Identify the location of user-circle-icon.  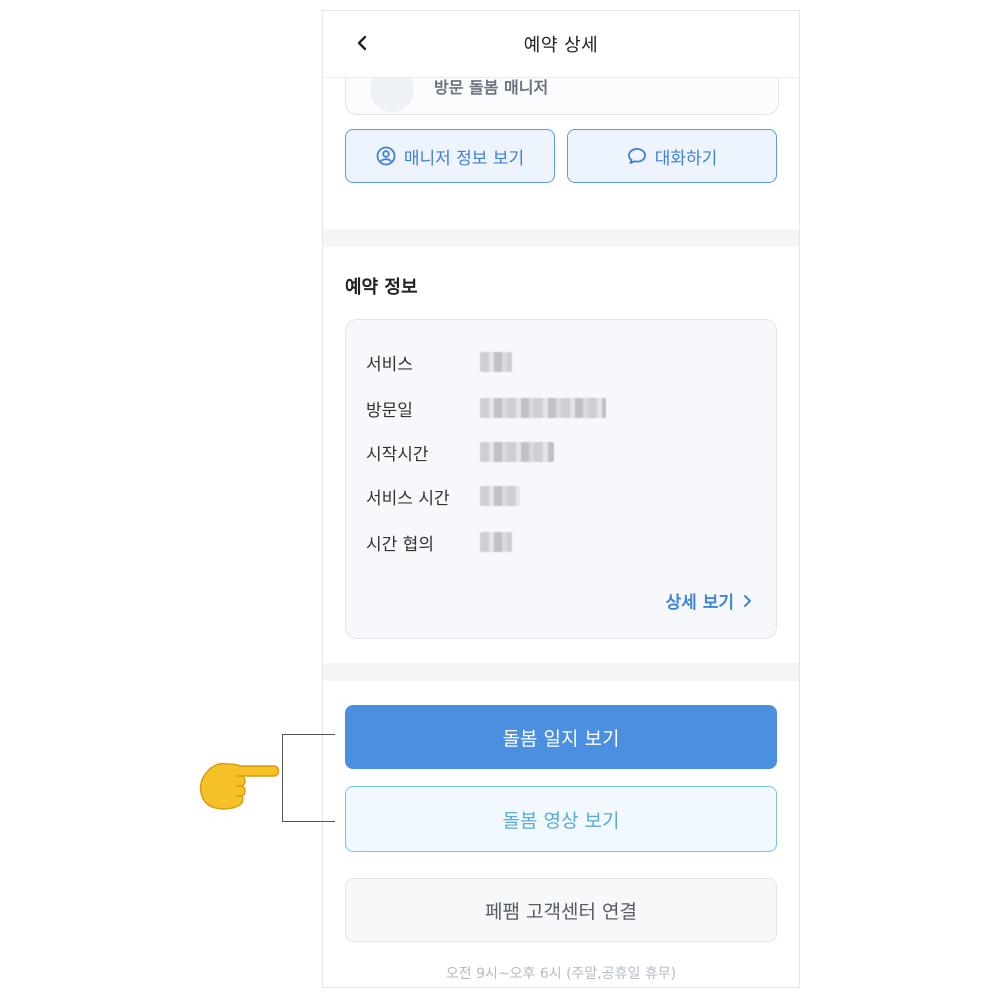
(386, 156).